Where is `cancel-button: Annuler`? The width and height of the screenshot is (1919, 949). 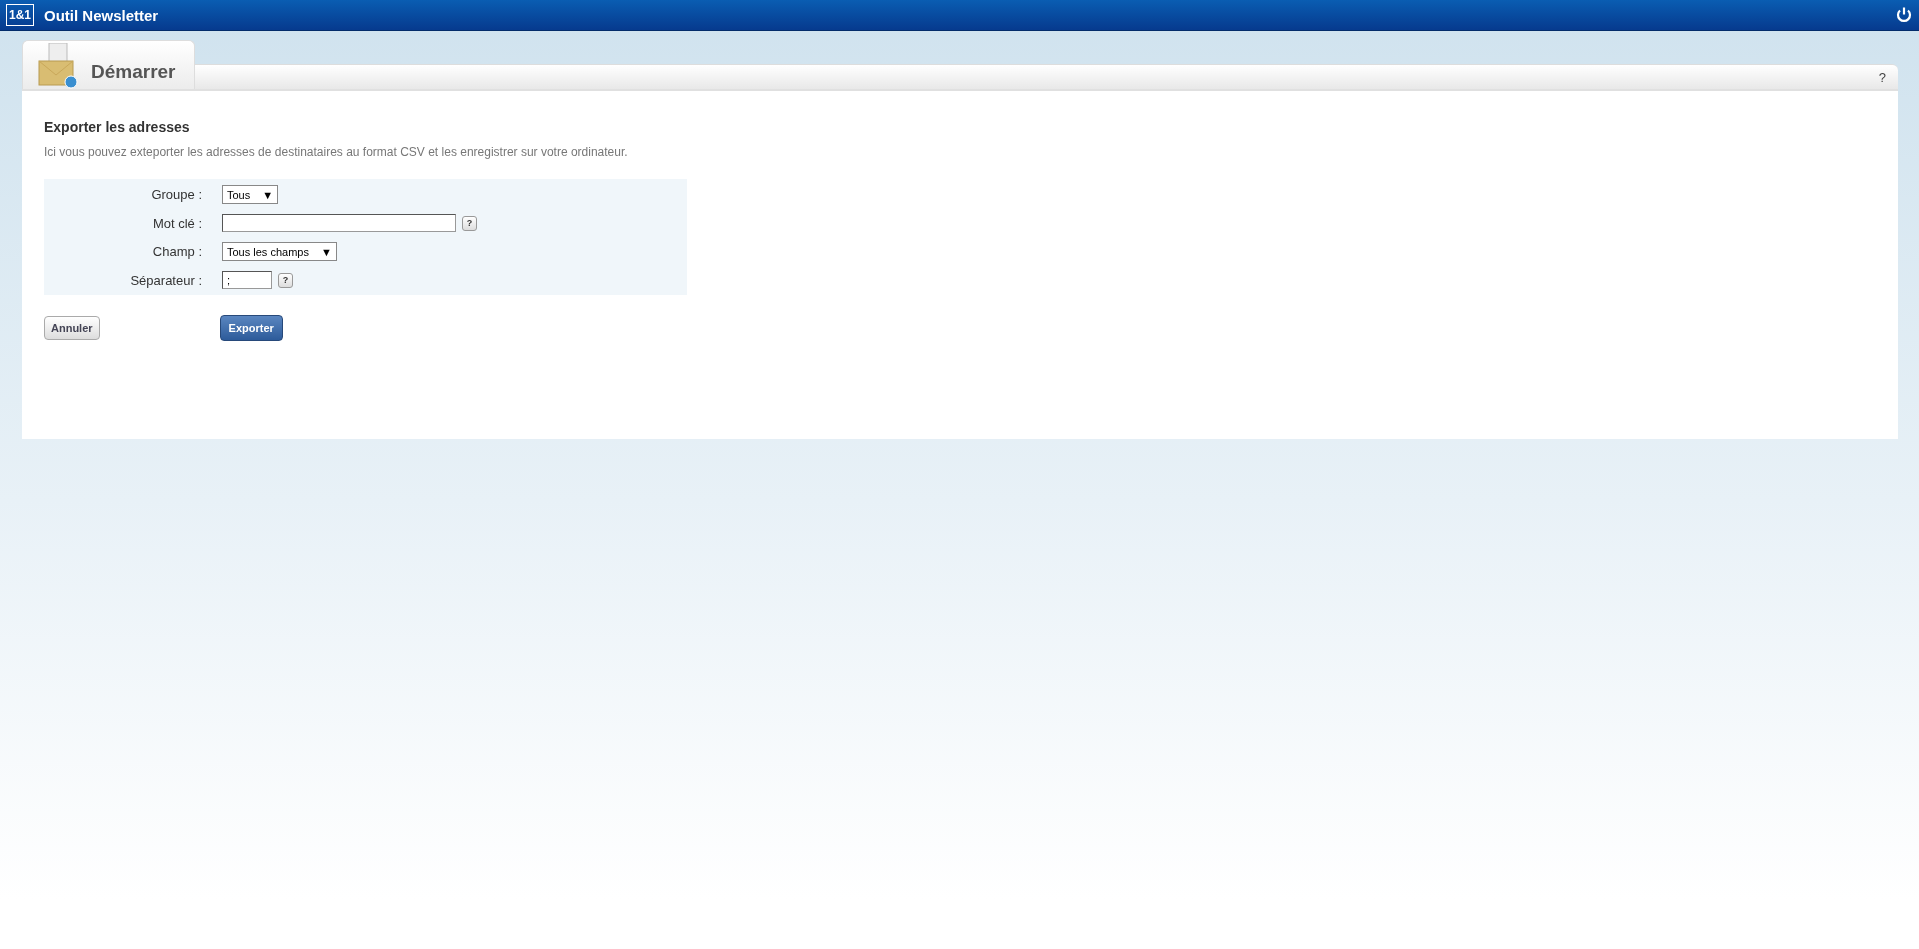
cancel-button: Annuler is located at coordinates (72, 328).